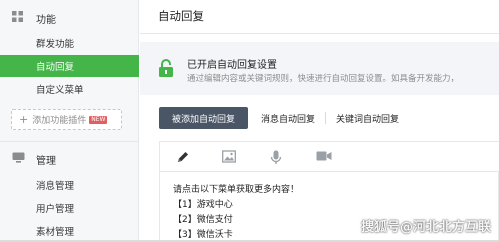 The height and width of the screenshot is (242, 499). What do you see at coordinates (181, 16) in the screenshot?
I see `page-title: 自动回复` at bounding box center [181, 16].